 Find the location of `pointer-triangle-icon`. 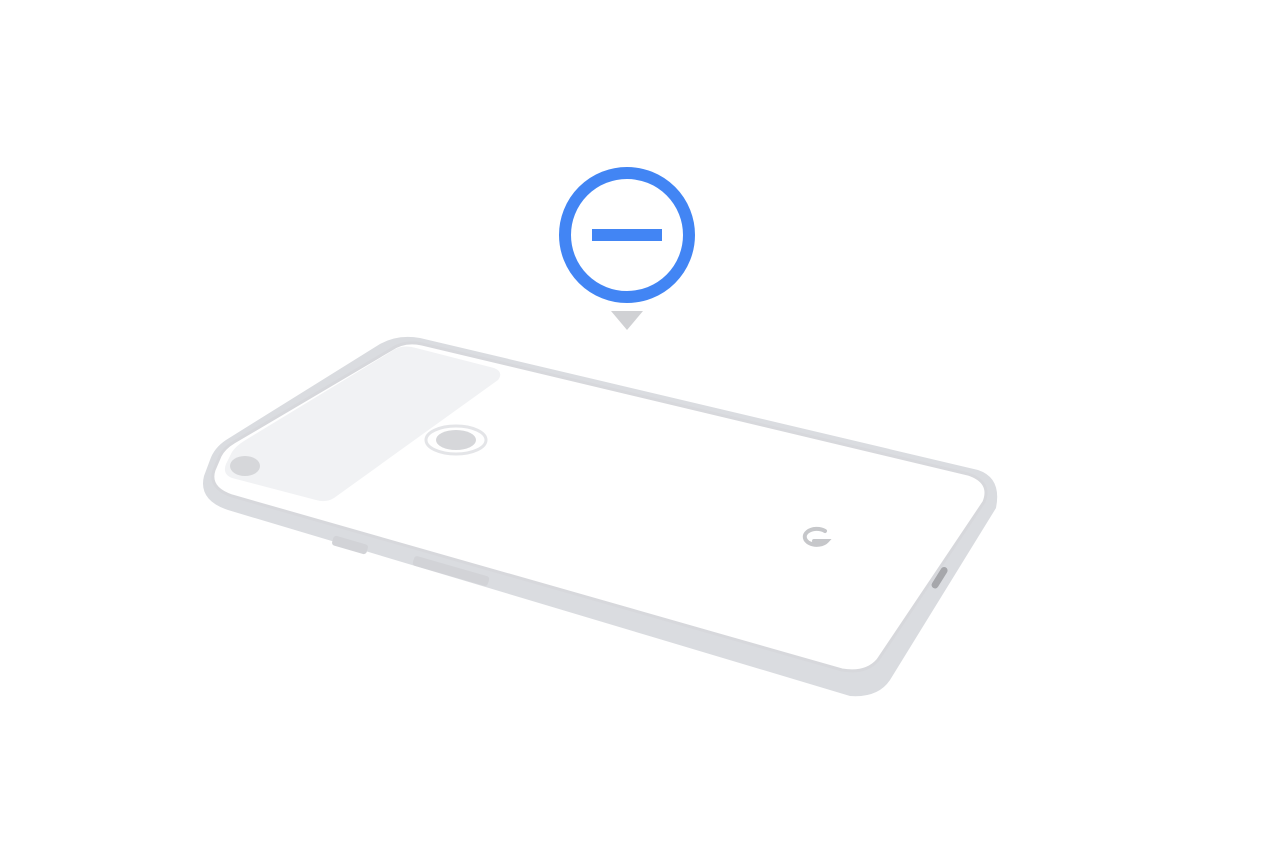

pointer-triangle-icon is located at coordinates (627, 320).